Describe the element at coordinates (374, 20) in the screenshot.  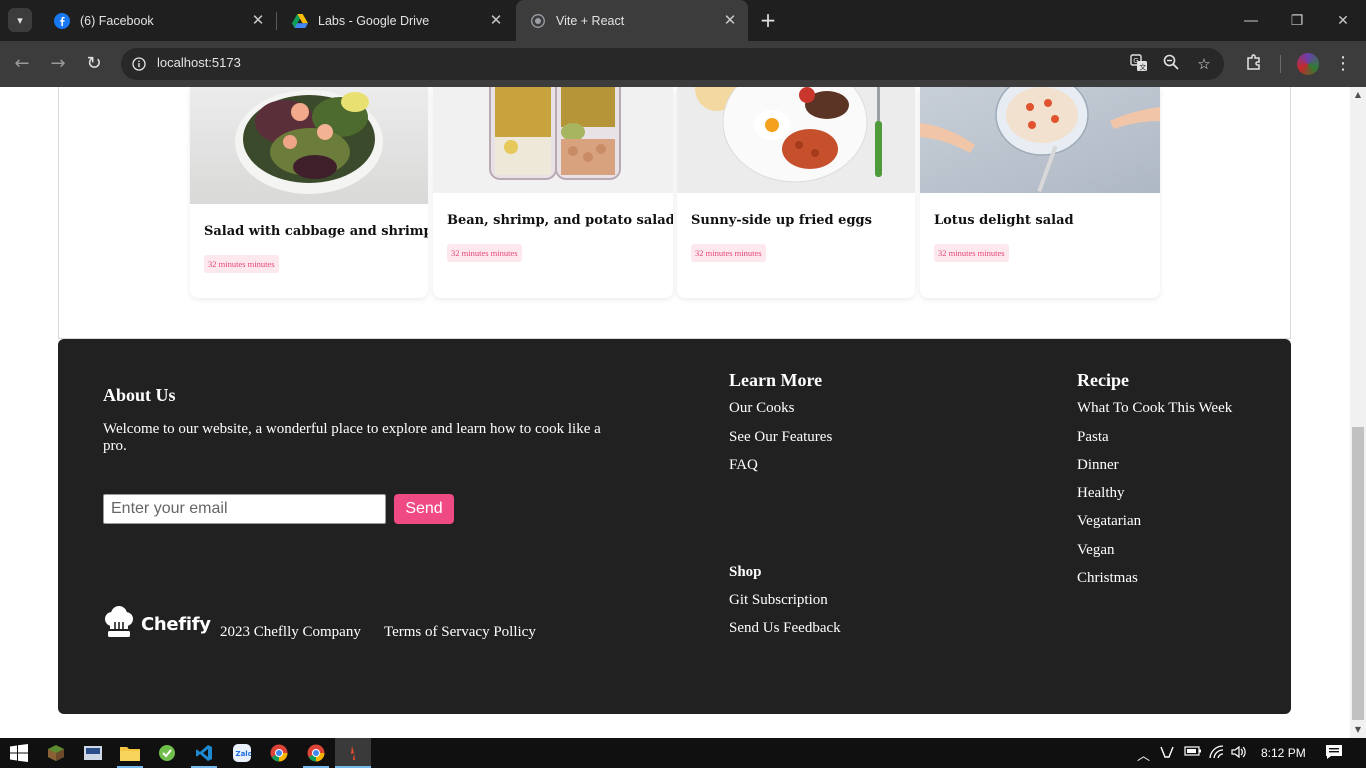
I see `tab-title: Labs - Google Drive` at that location.